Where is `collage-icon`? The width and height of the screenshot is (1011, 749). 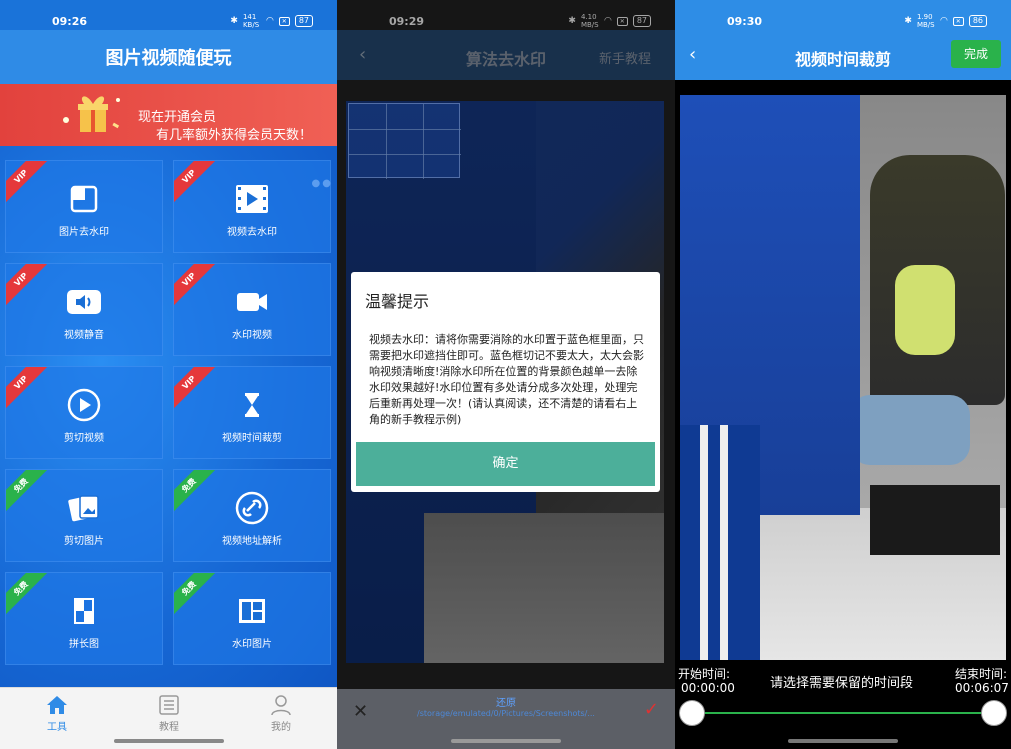 collage-icon is located at coordinates (84, 611).